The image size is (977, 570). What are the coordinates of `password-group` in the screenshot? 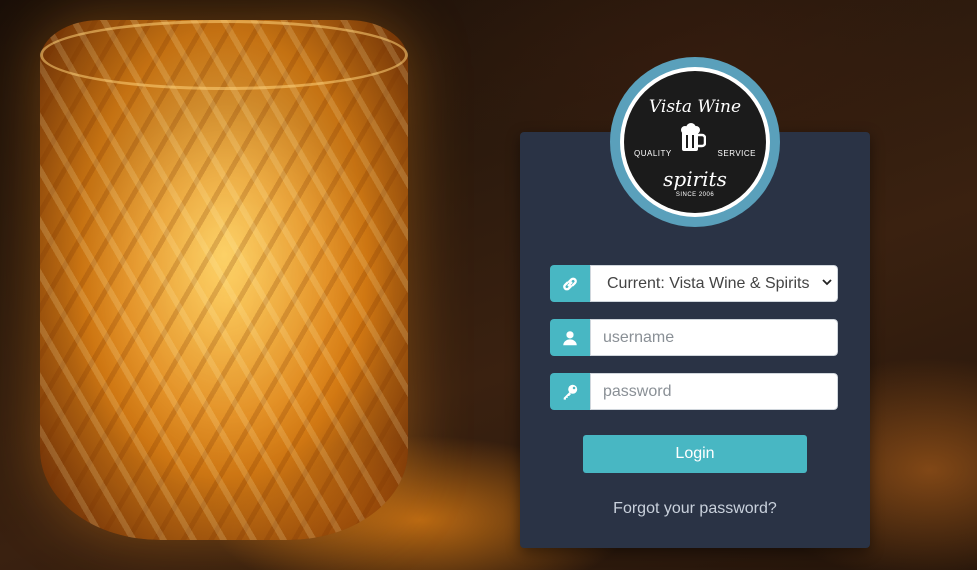 It's located at (694, 391).